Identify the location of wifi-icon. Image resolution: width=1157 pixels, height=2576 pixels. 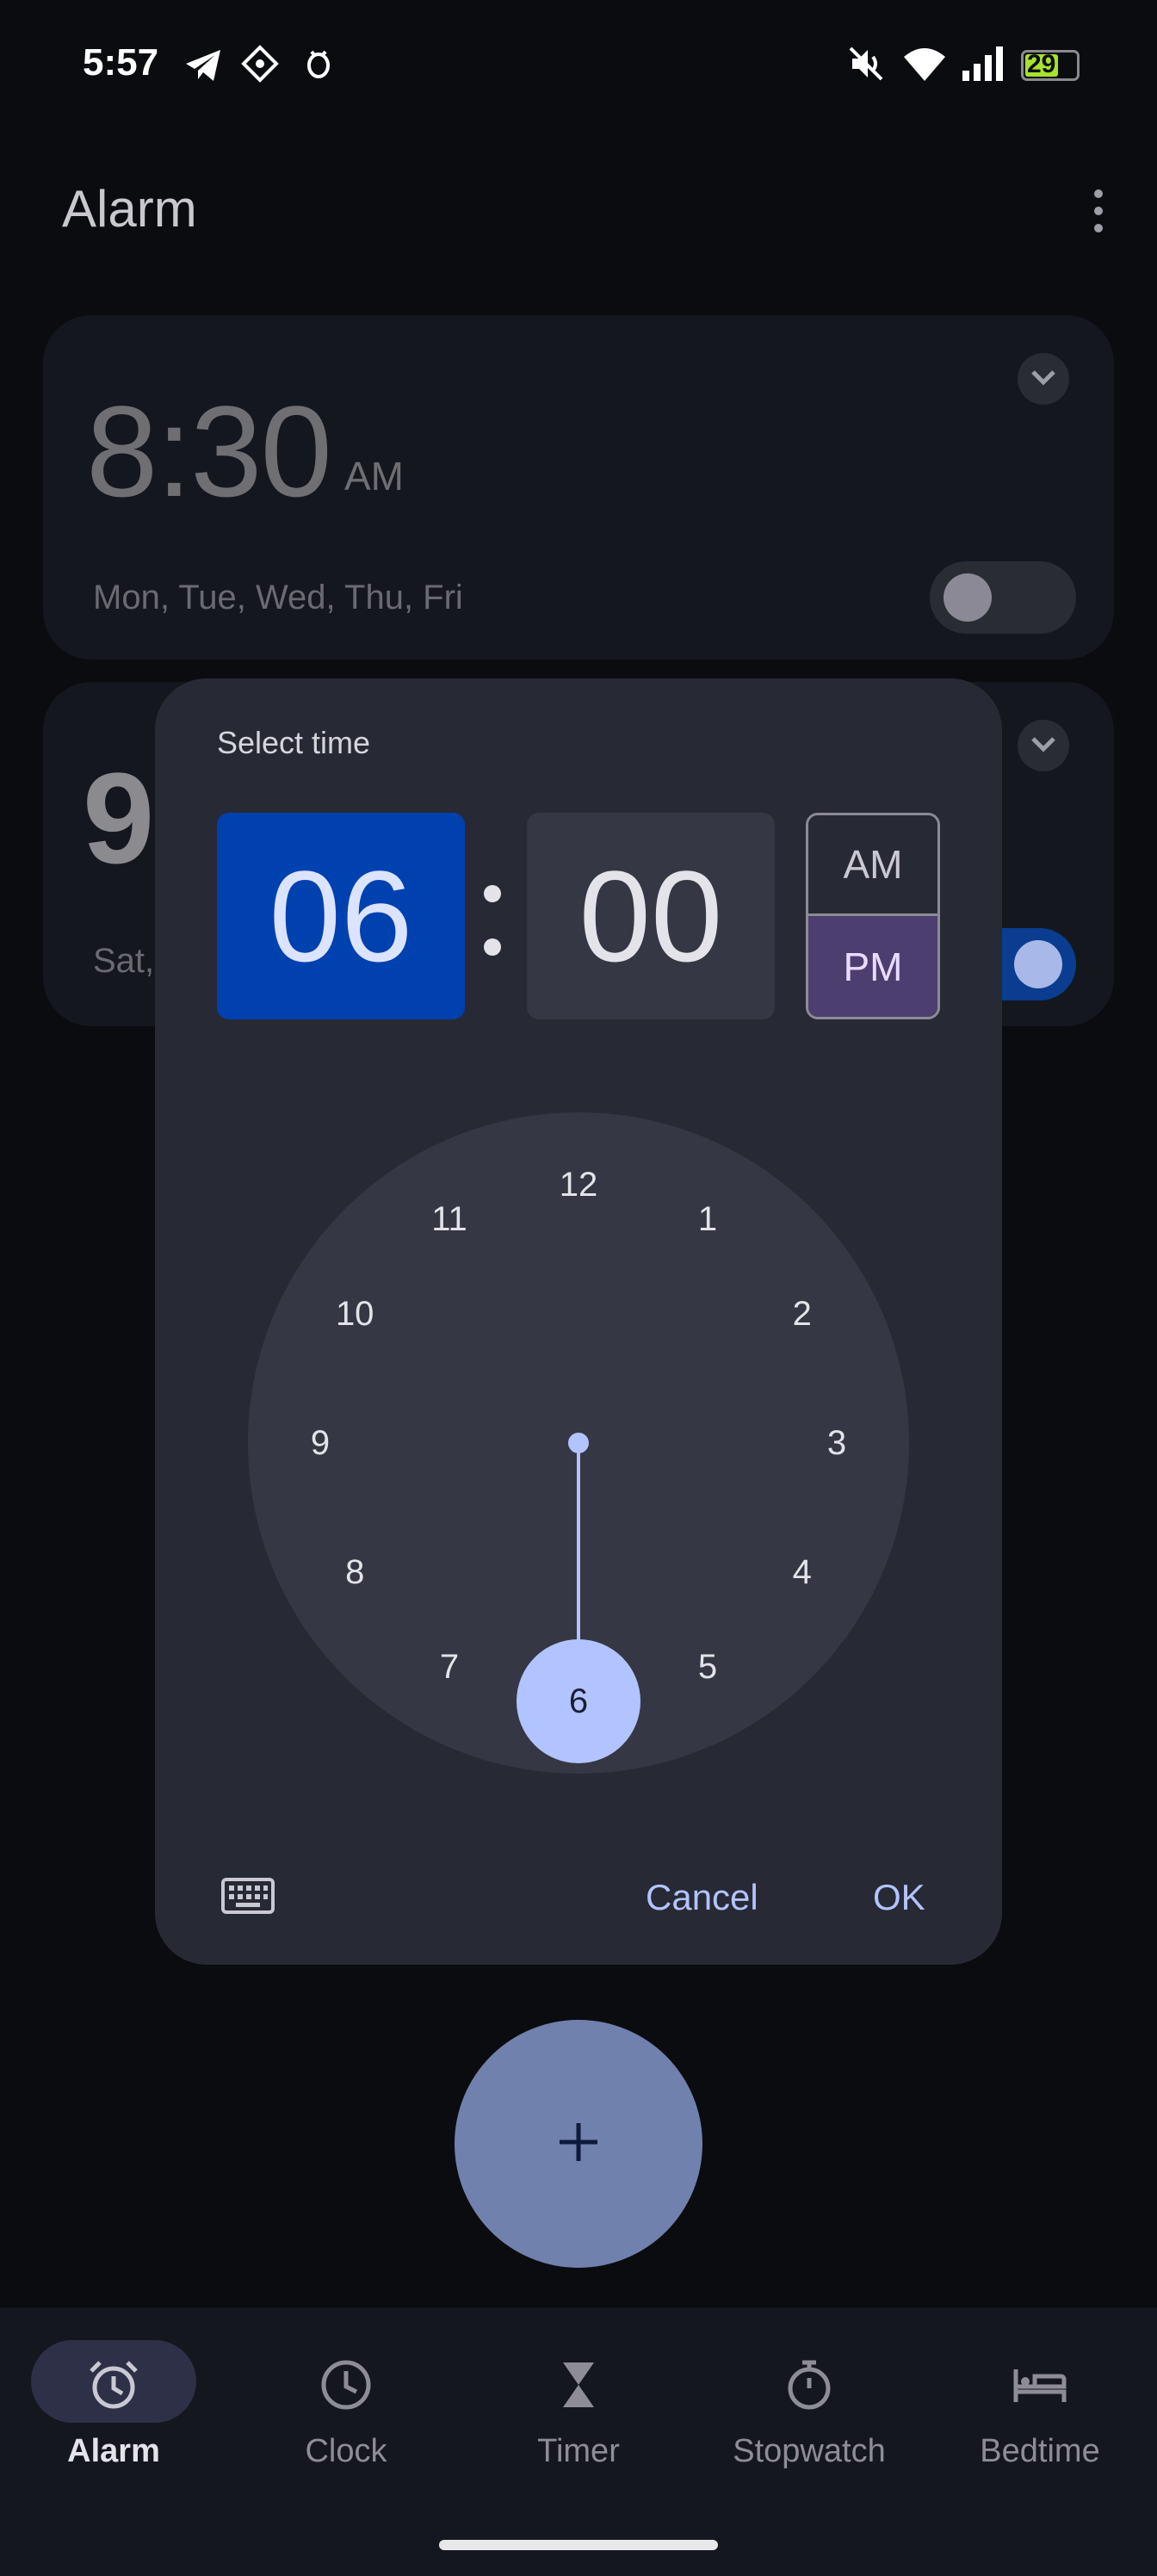
(925, 66).